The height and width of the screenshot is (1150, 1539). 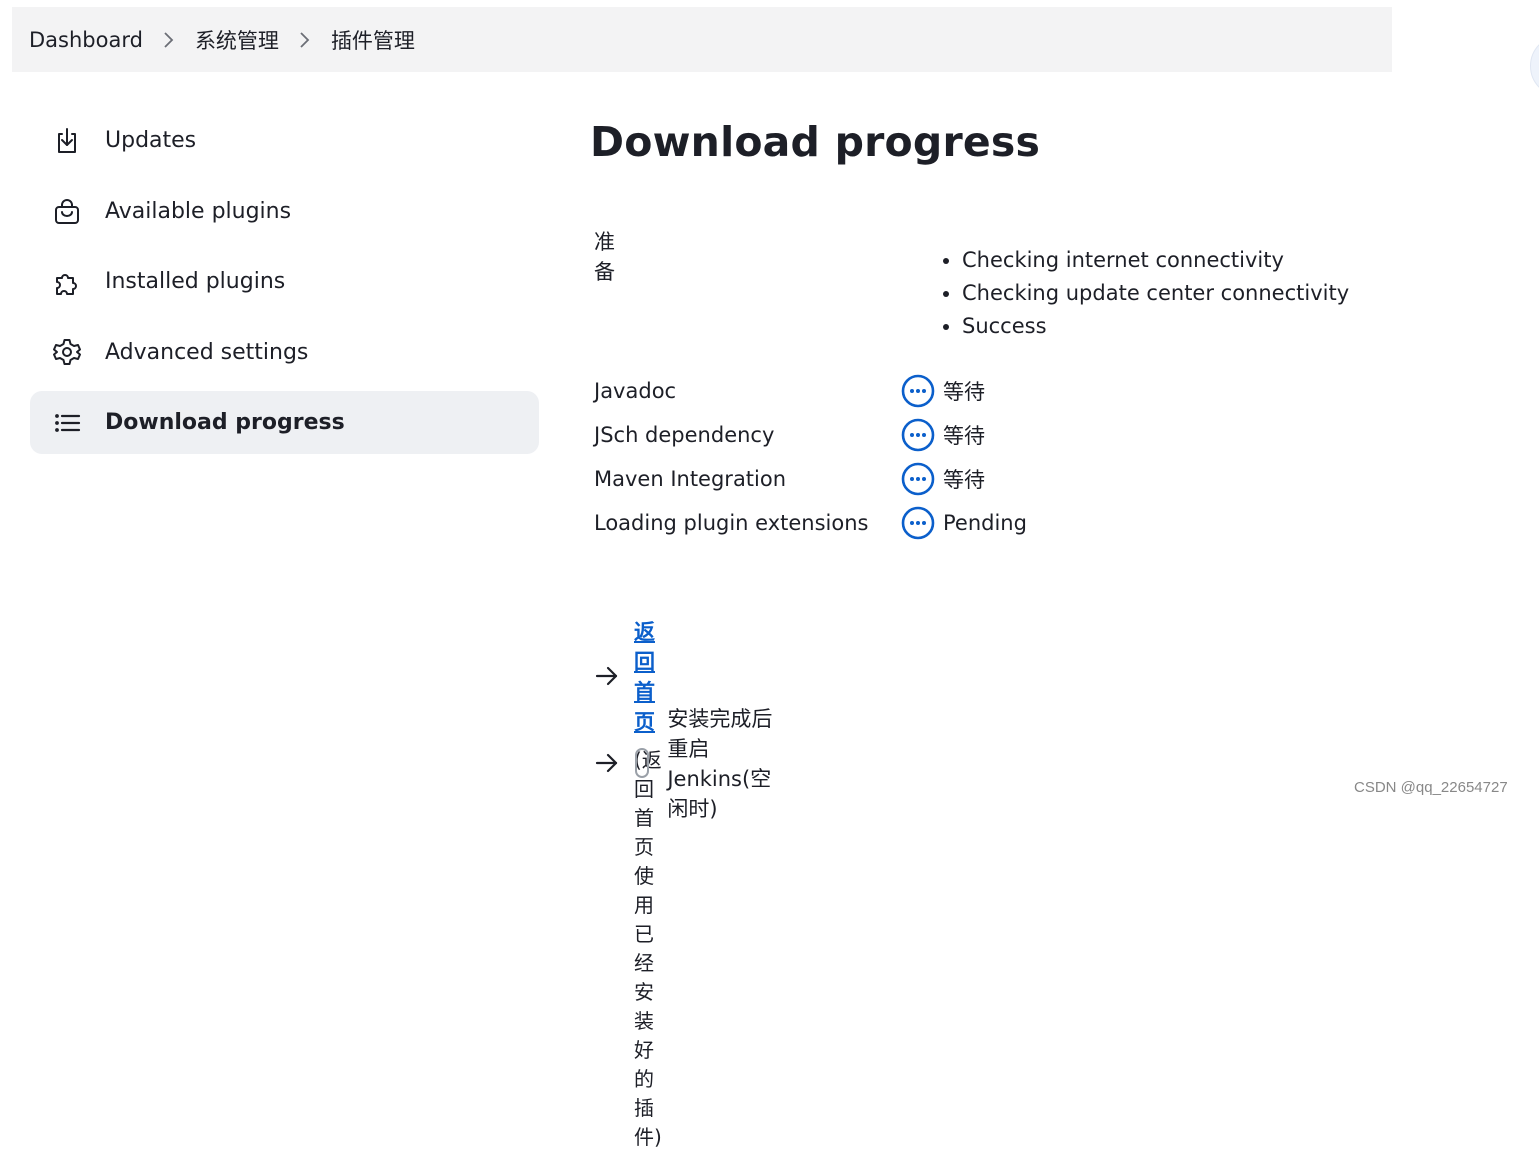 What do you see at coordinates (67, 423) in the screenshot?
I see `list-icon` at bounding box center [67, 423].